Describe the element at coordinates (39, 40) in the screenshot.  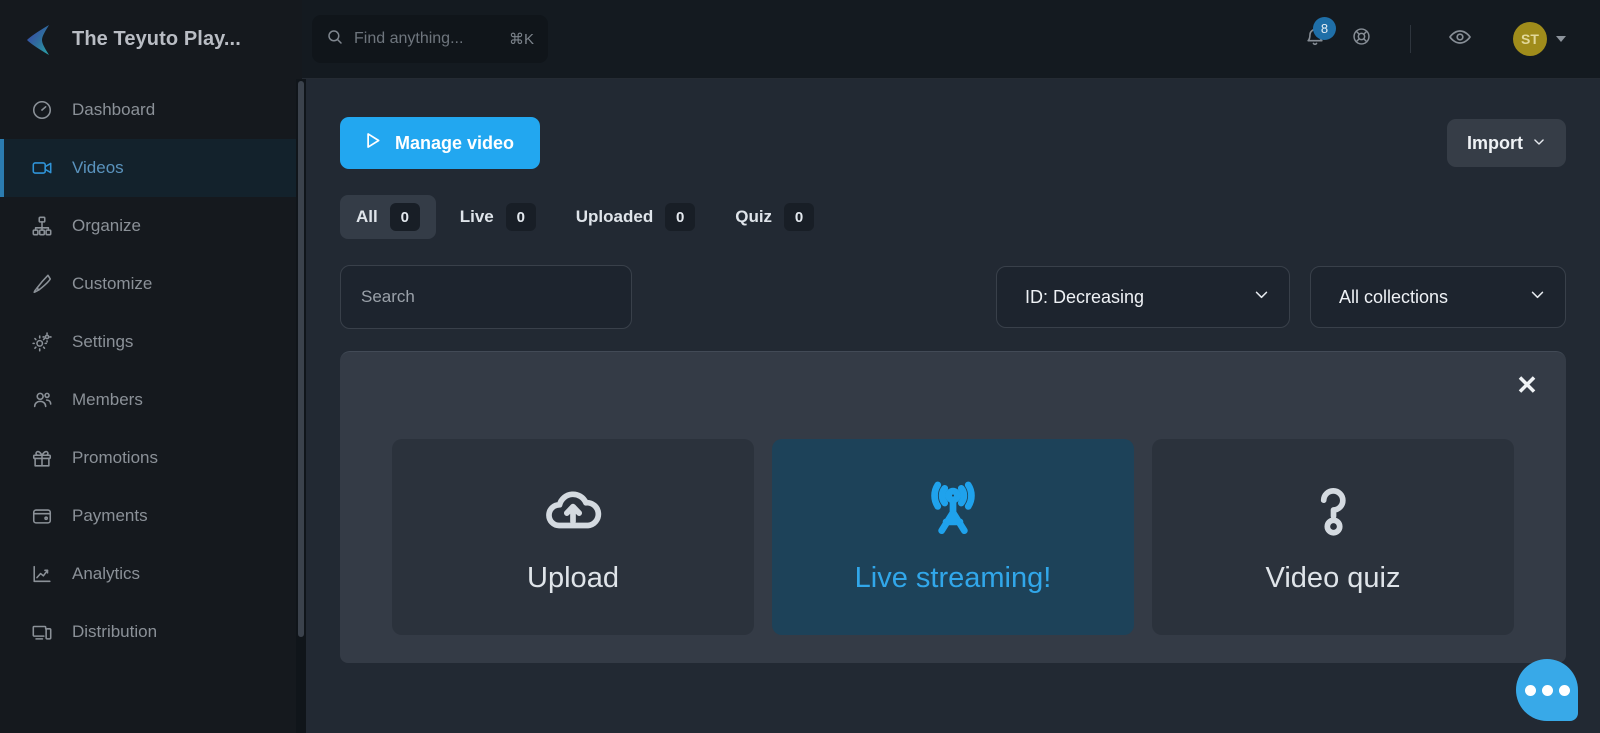
I see `teyuto-arrow-logo-icon` at that location.